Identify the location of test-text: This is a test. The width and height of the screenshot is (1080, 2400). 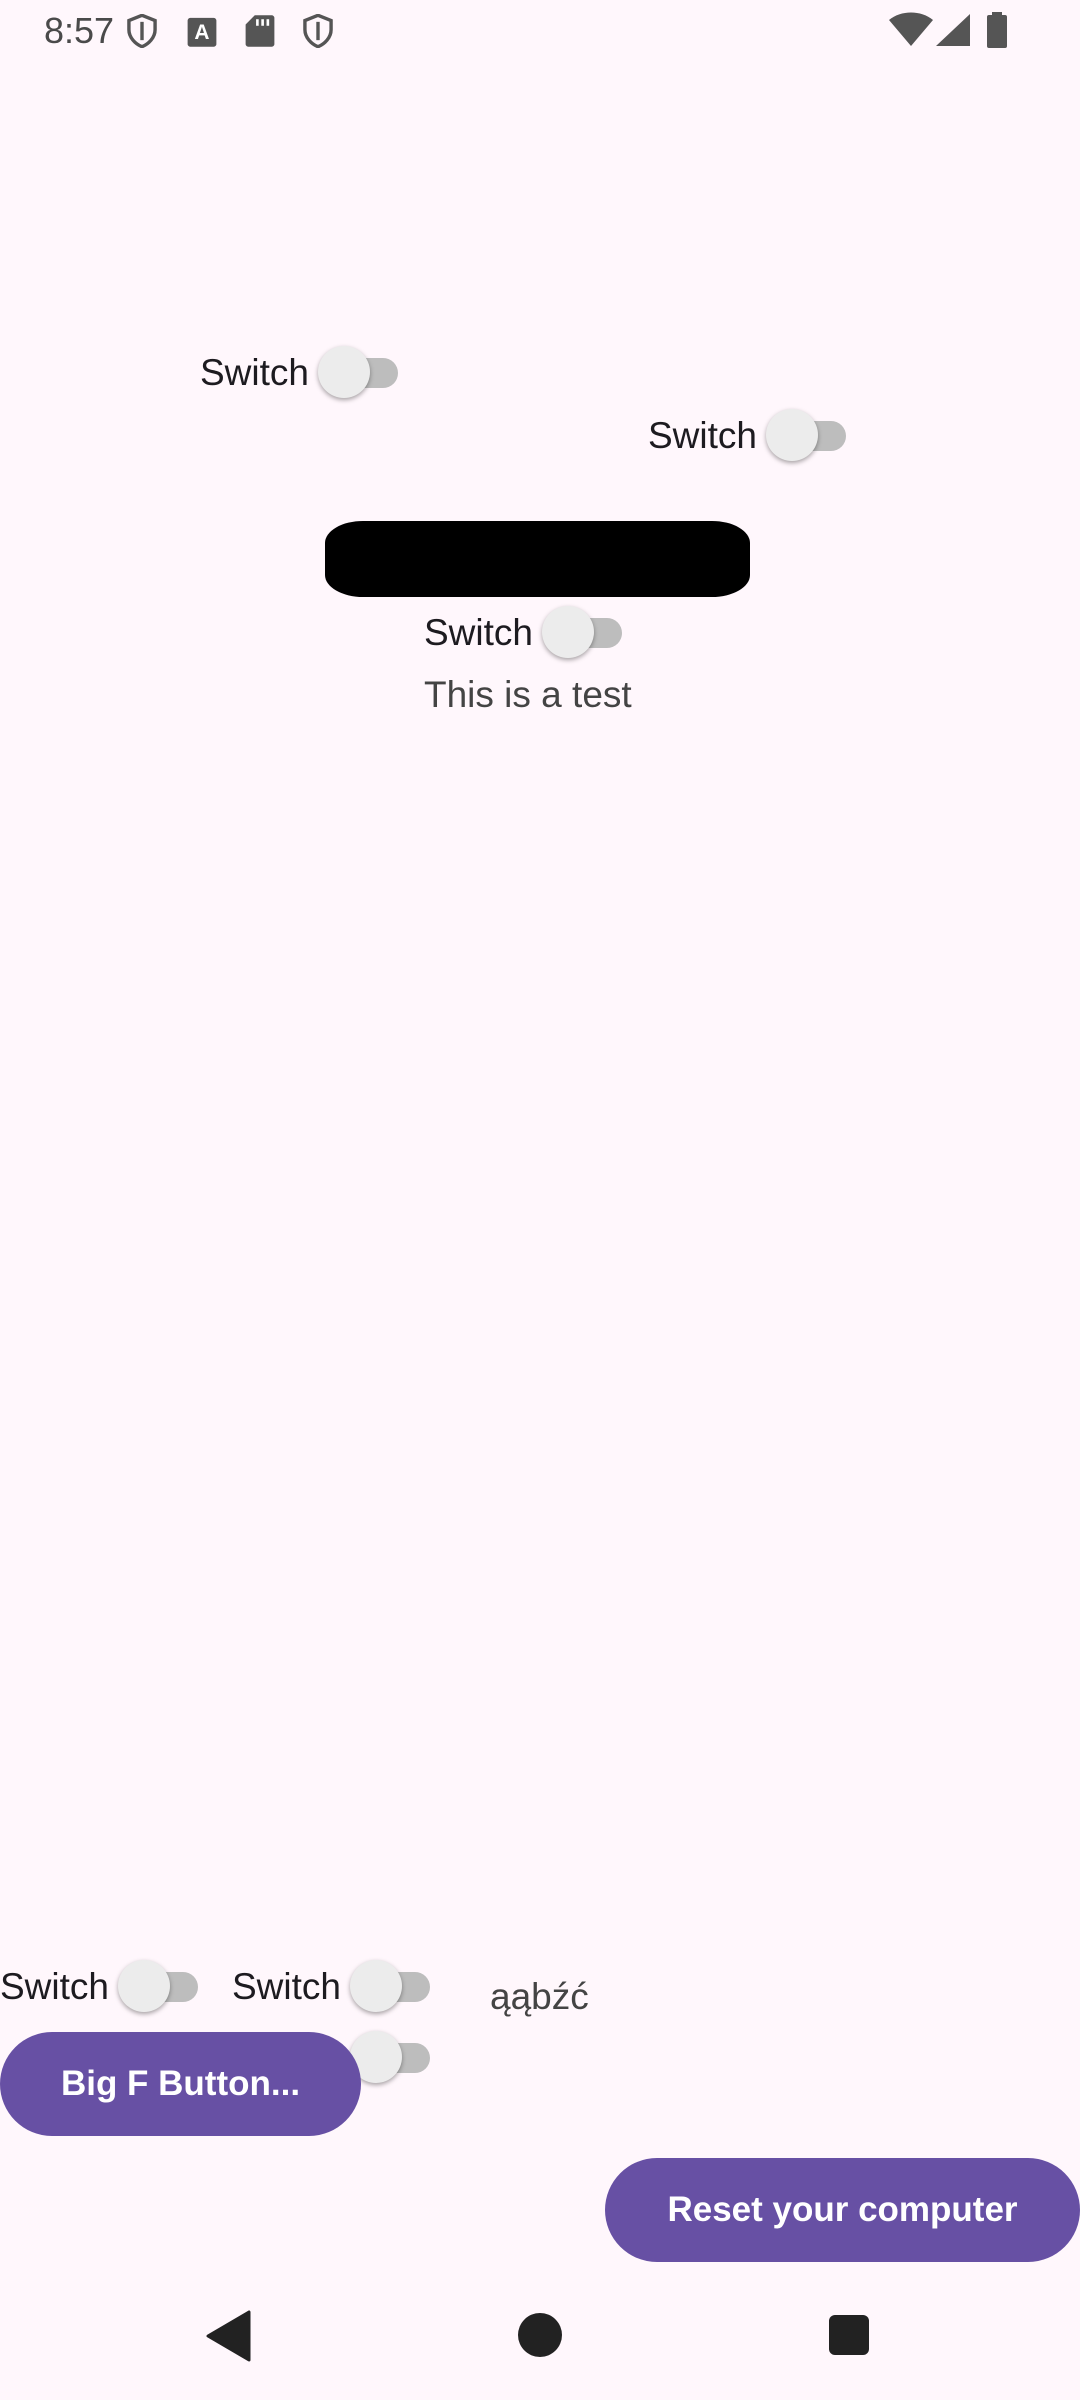
(528, 694).